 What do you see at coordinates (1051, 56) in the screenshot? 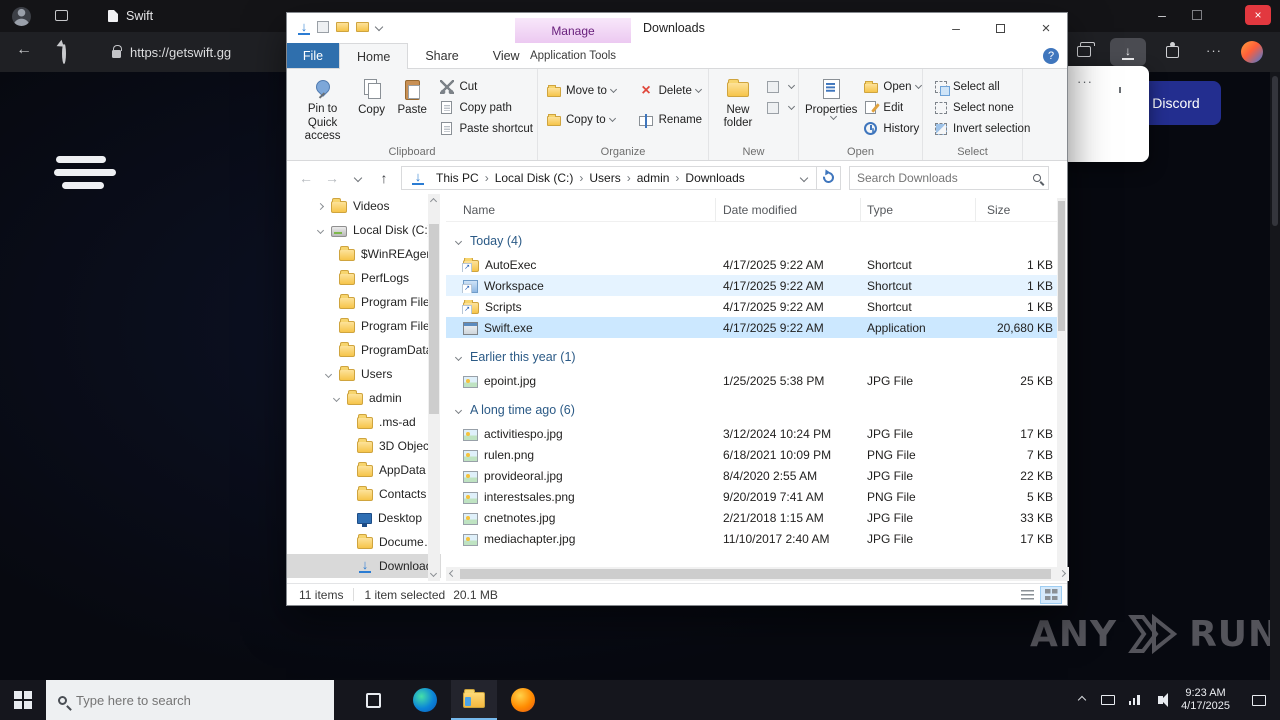
I see `help-button: ?` at bounding box center [1051, 56].